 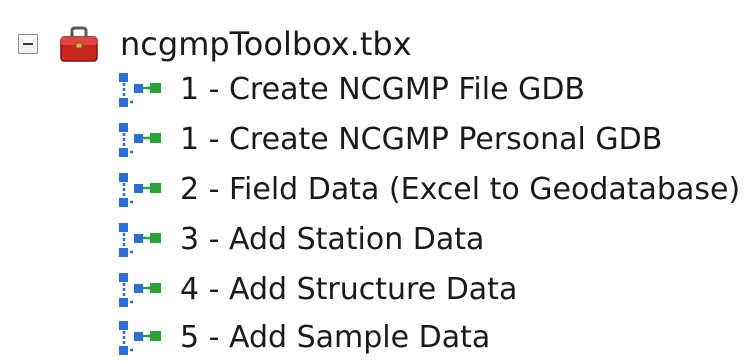 I want to click on tool-label: 3 - Add Station Data, so click(x=332, y=239).